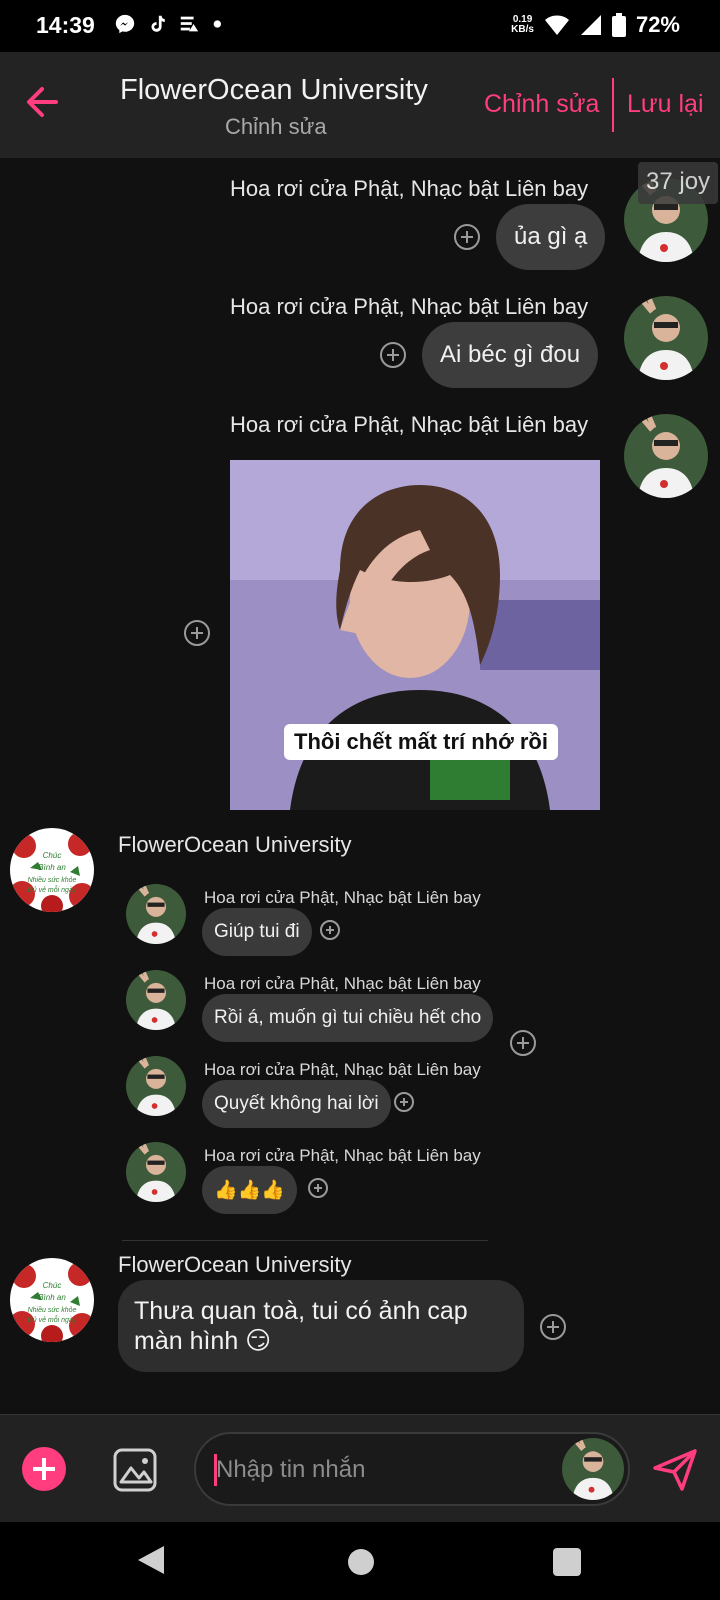  Describe the element at coordinates (42, 102) in the screenshot. I see `back-arrow-icon` at that location.